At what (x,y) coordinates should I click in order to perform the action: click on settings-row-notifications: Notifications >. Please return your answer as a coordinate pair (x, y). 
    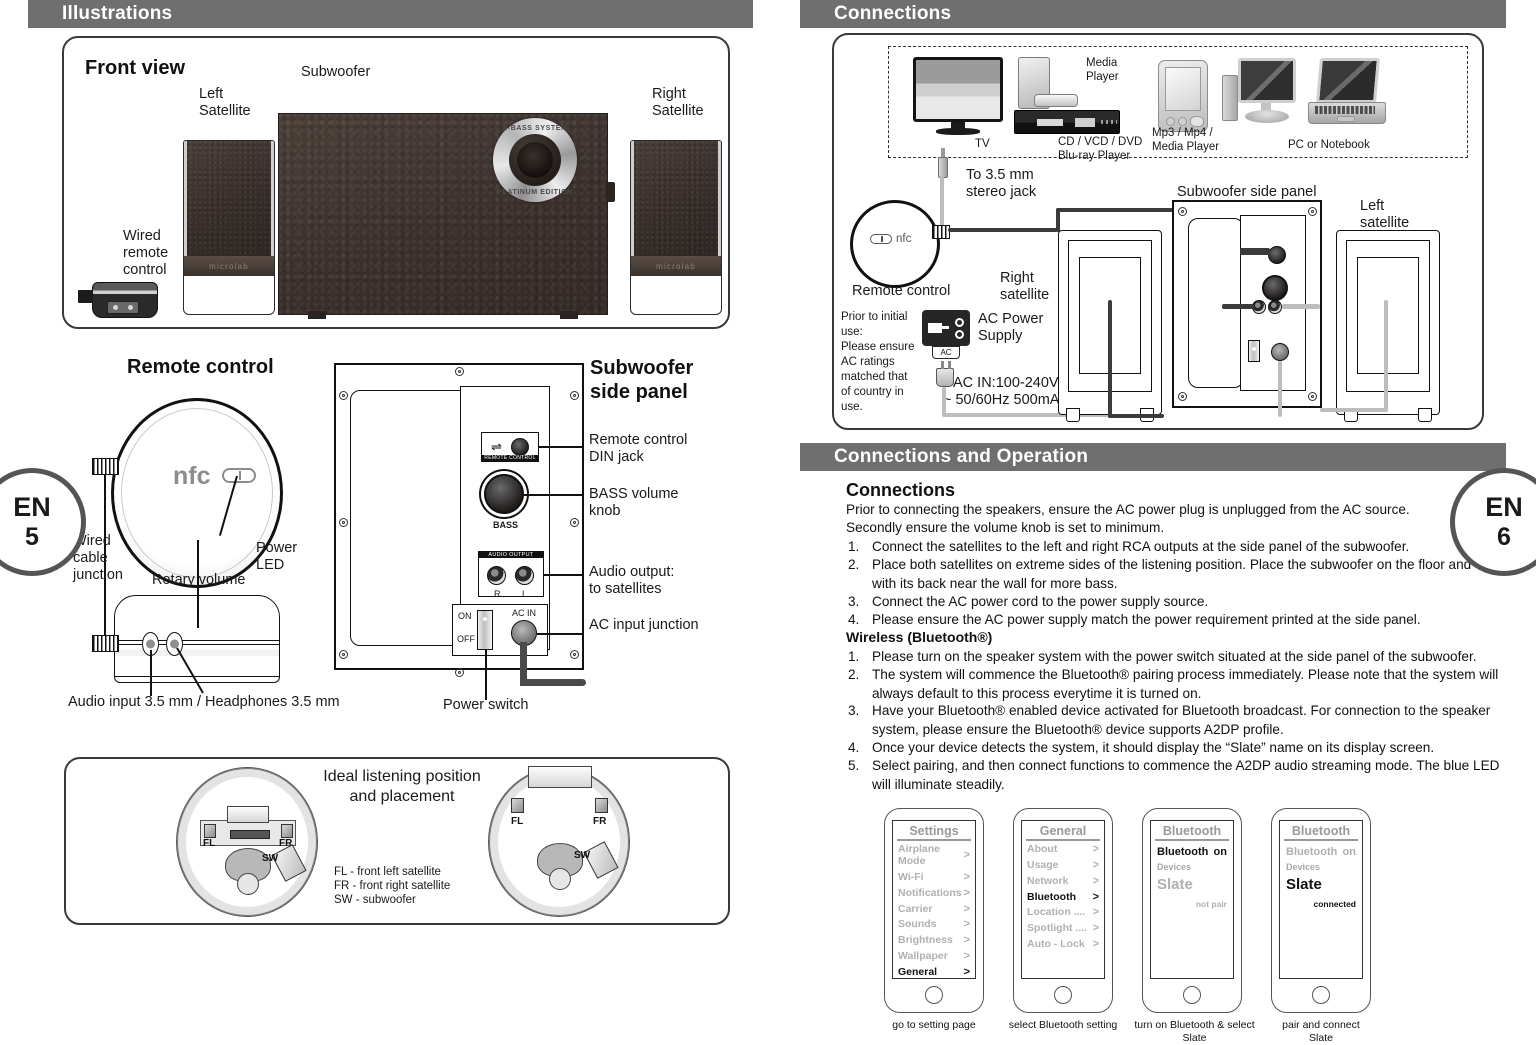
    Looking at the image, I should click on (934, 893).